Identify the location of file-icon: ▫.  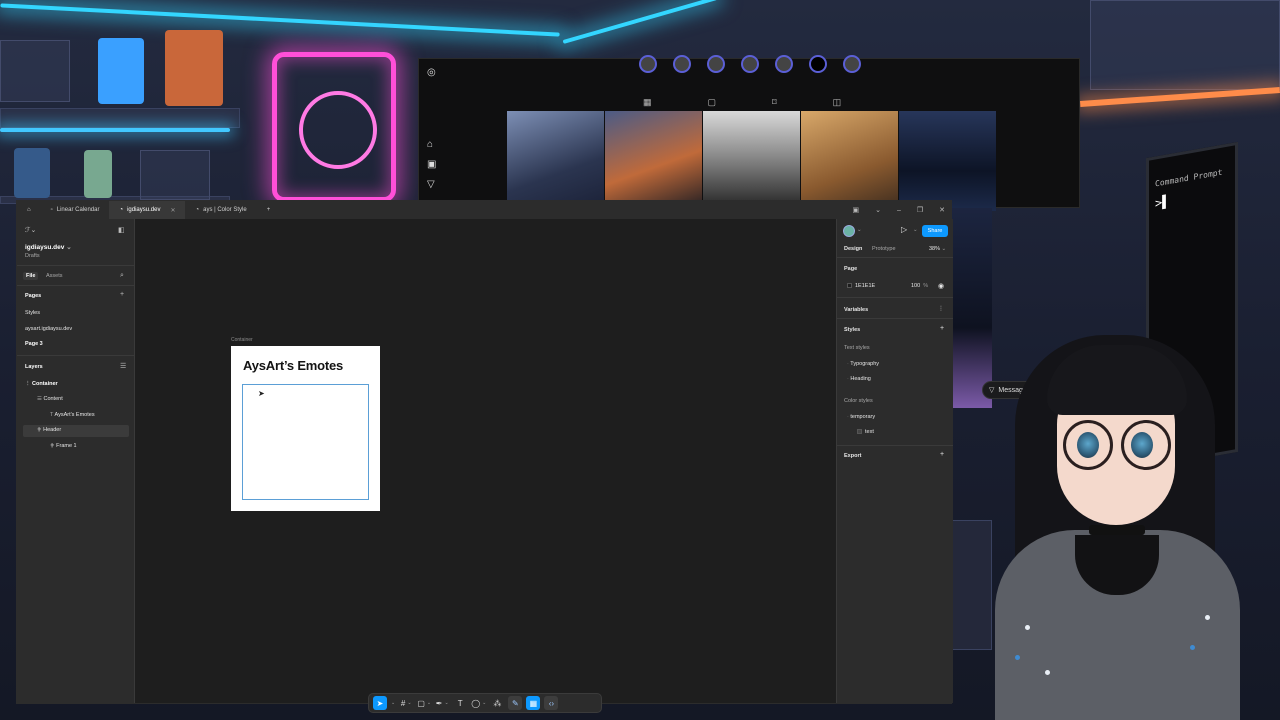
(51, 210).